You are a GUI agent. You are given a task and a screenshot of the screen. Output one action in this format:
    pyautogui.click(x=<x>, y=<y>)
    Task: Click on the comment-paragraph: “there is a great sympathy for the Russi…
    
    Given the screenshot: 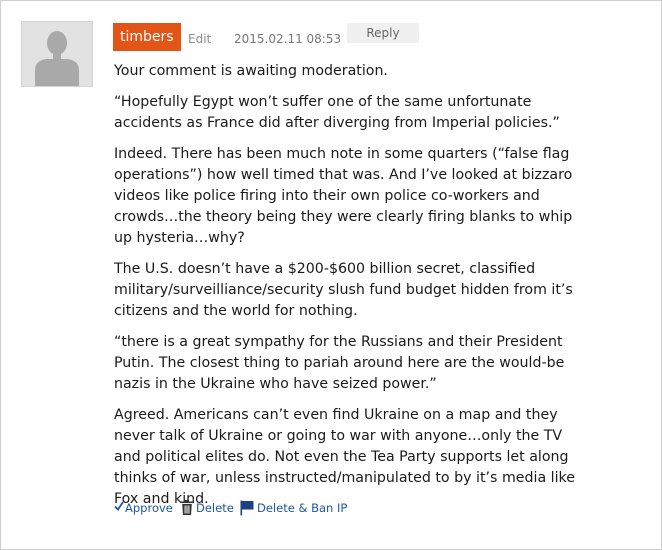 What is the action you would take?
    pyautogui.click(x=339, y=363)
    